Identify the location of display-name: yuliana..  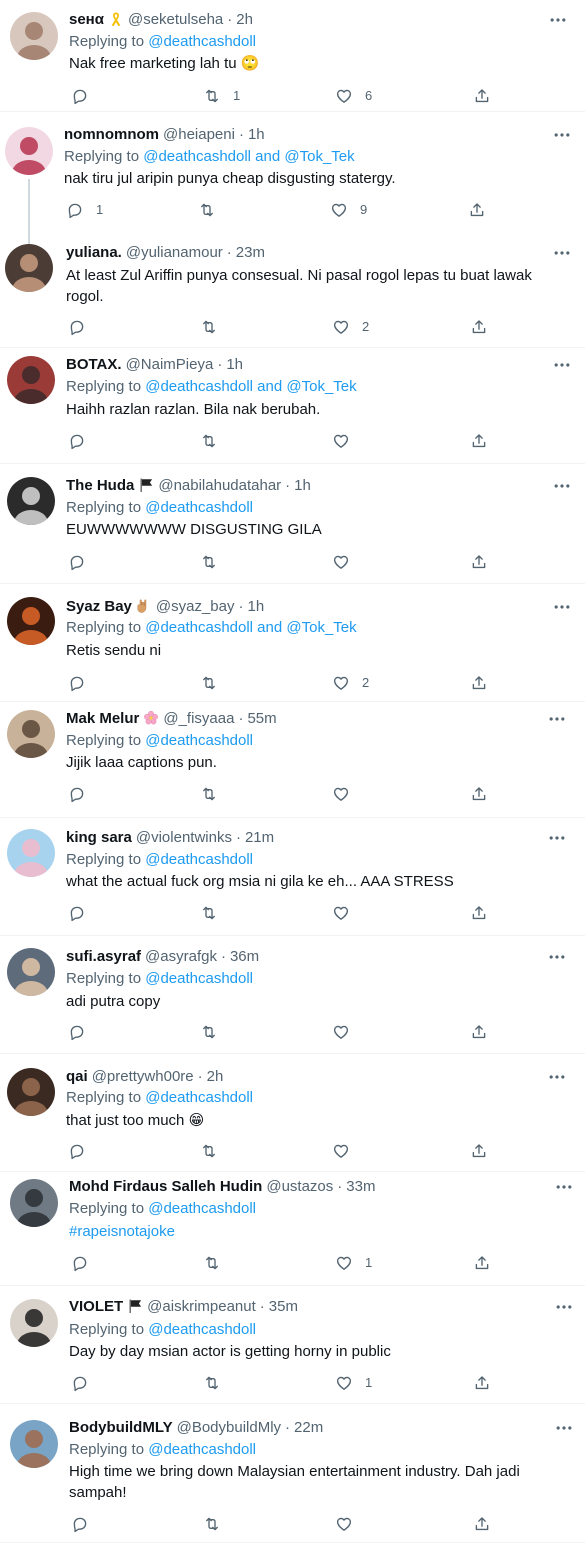
(94, 252).